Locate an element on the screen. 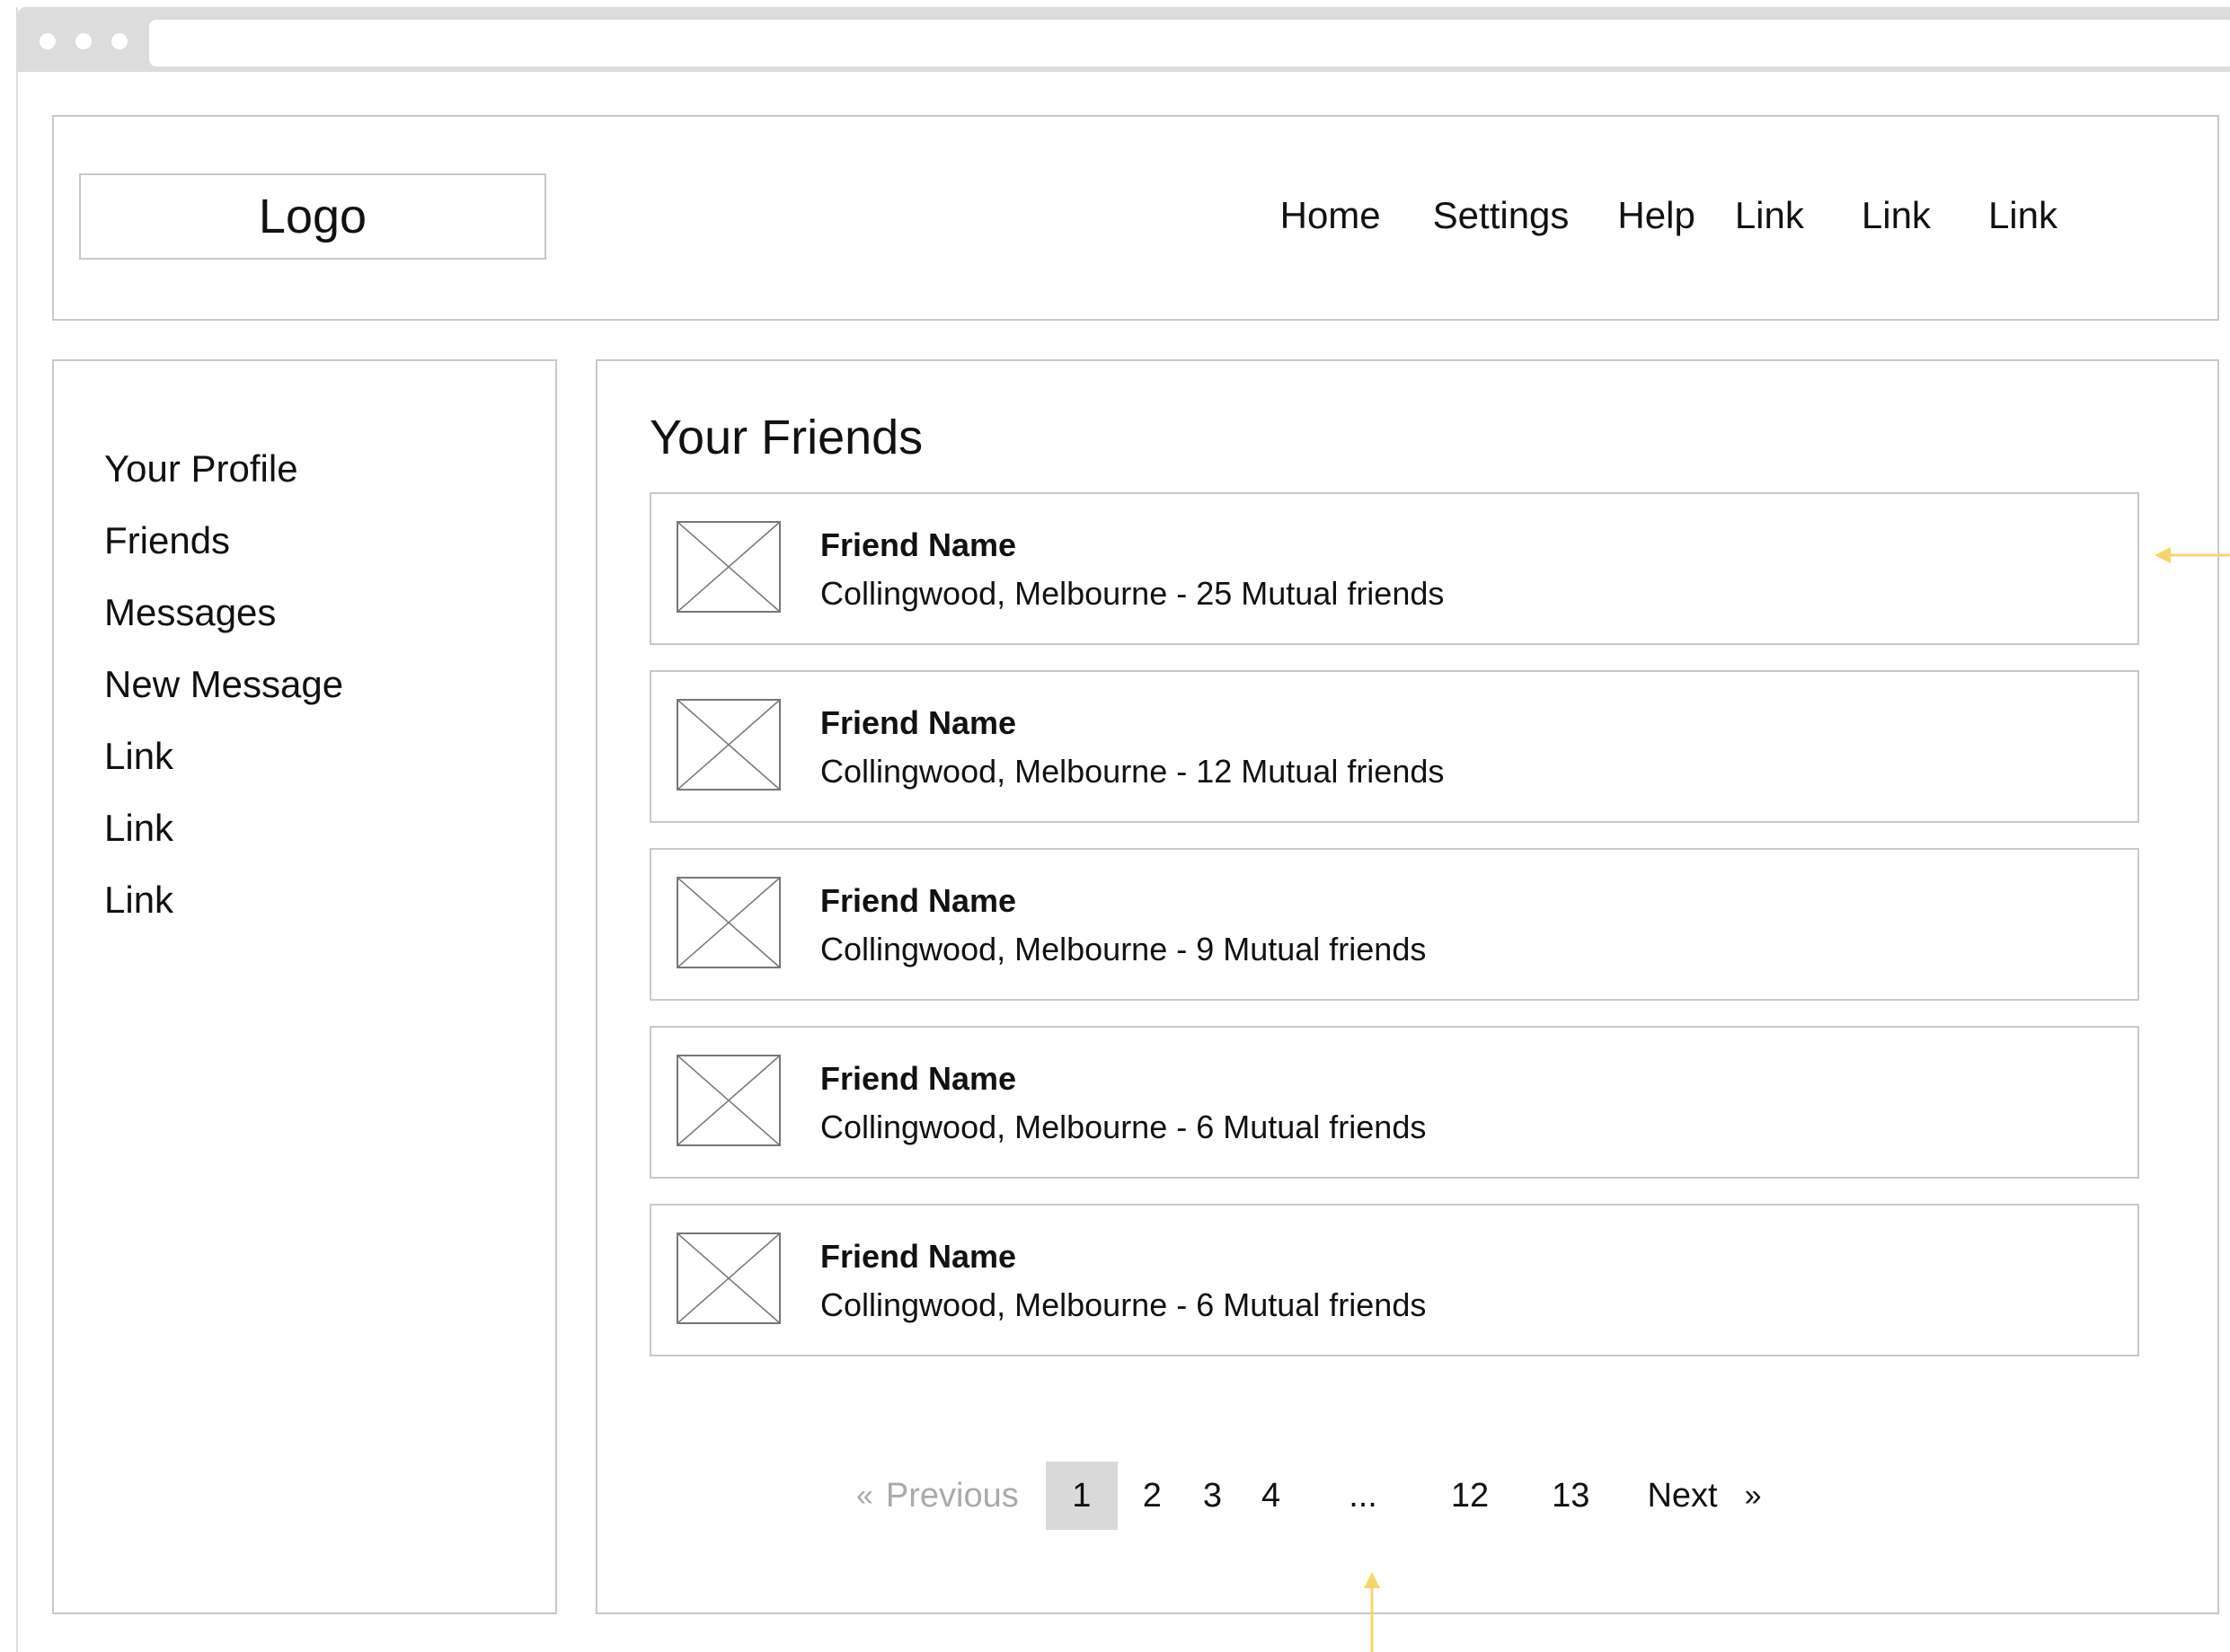 The image size is (2230, 1652). logo: Logo is located at coordinates (312, 216).